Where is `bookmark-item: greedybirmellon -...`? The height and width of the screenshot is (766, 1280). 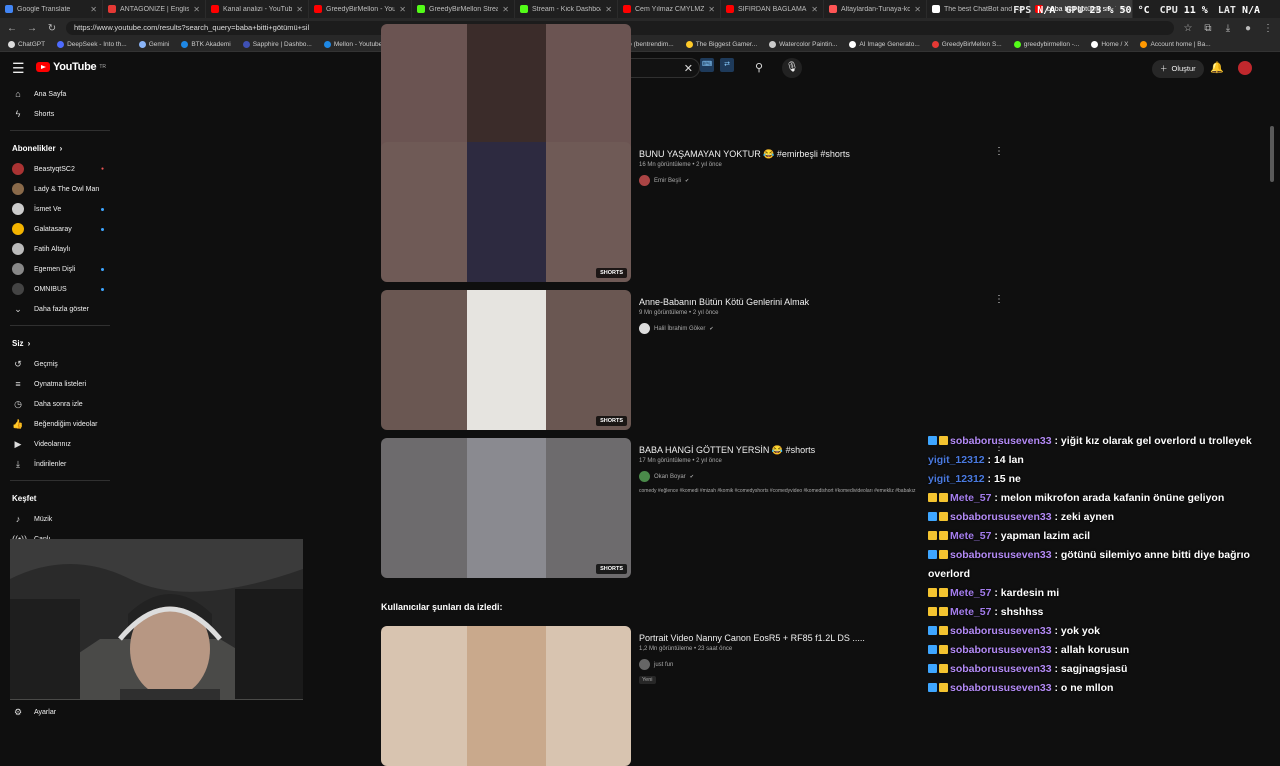 bookmark-item: greedybirmellon -... is located at coordinates (1046, 44).